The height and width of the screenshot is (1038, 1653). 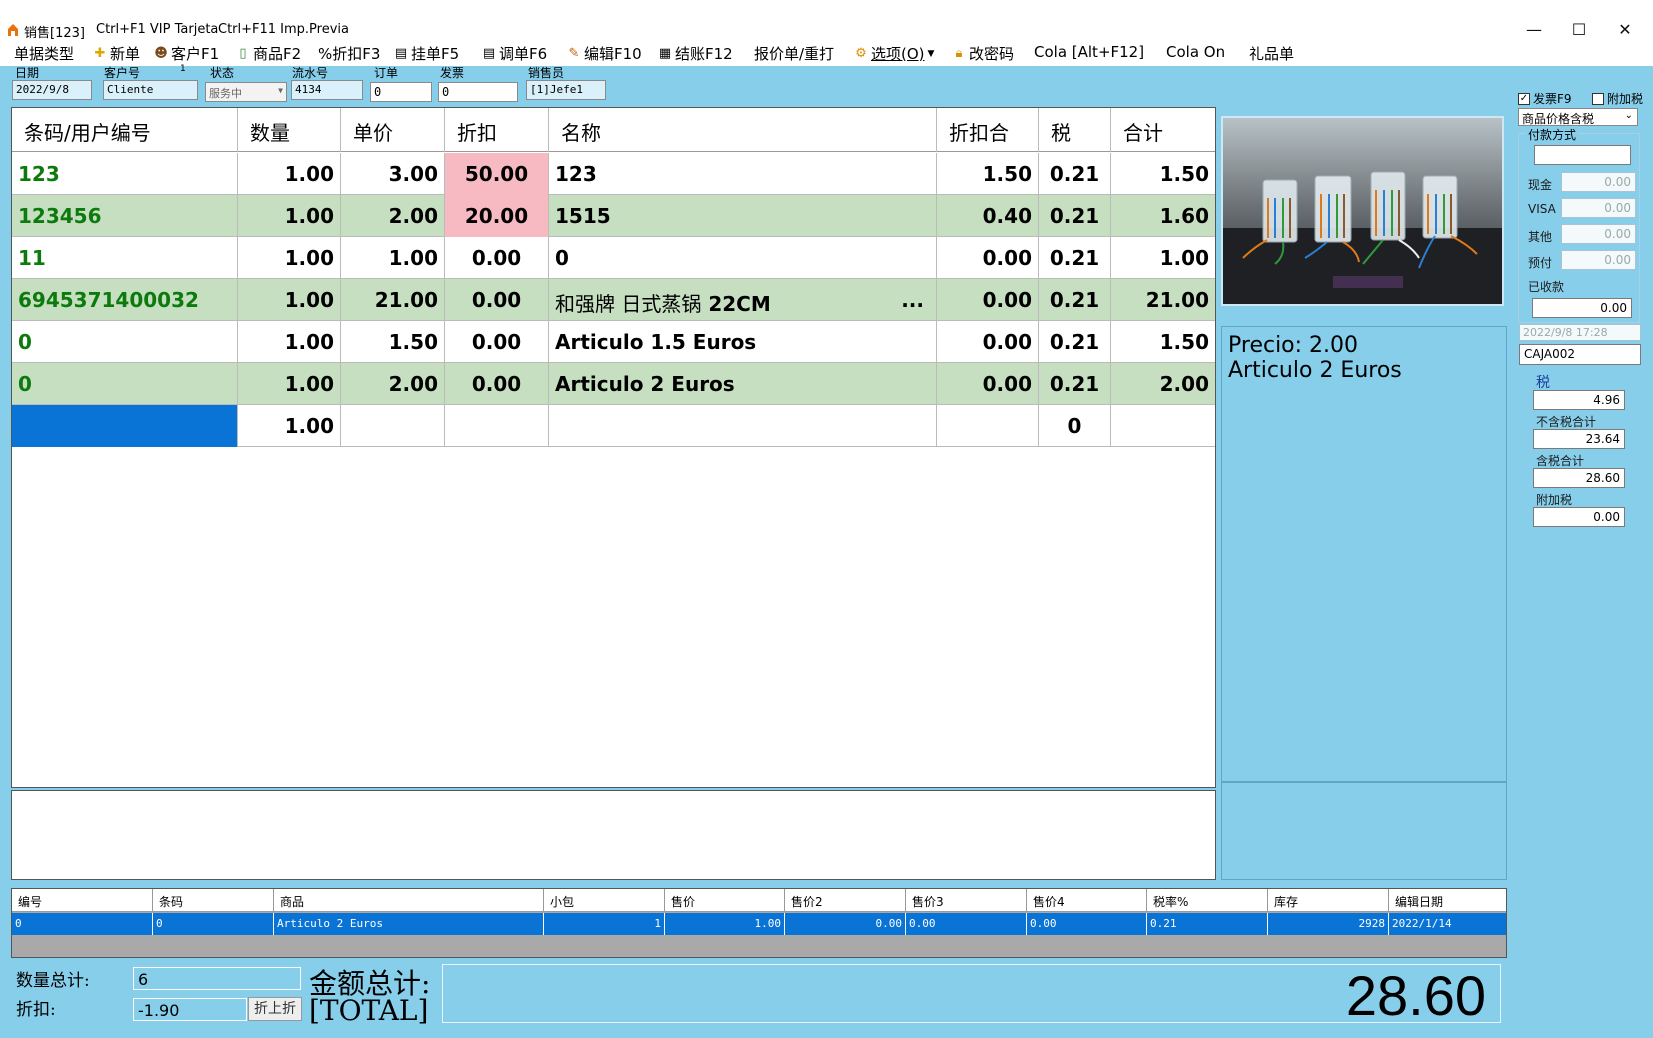 What do you see at coordinates (1447, 924) in the screenshot?
I see `brow-edit-date: 2022/1/14` at bounding box center [1447, 924].